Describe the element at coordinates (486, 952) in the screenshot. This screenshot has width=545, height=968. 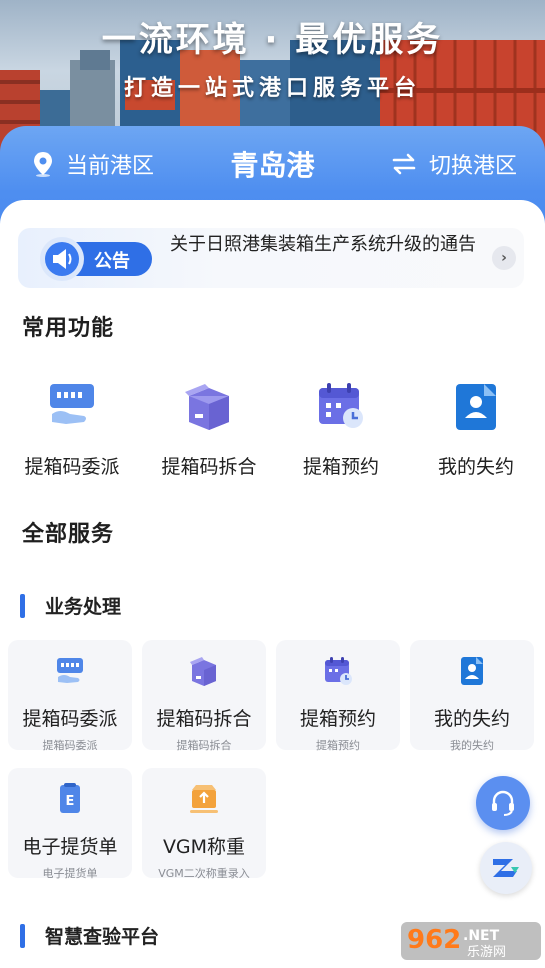
I see `watermark-sub: 乐游网` at that location.